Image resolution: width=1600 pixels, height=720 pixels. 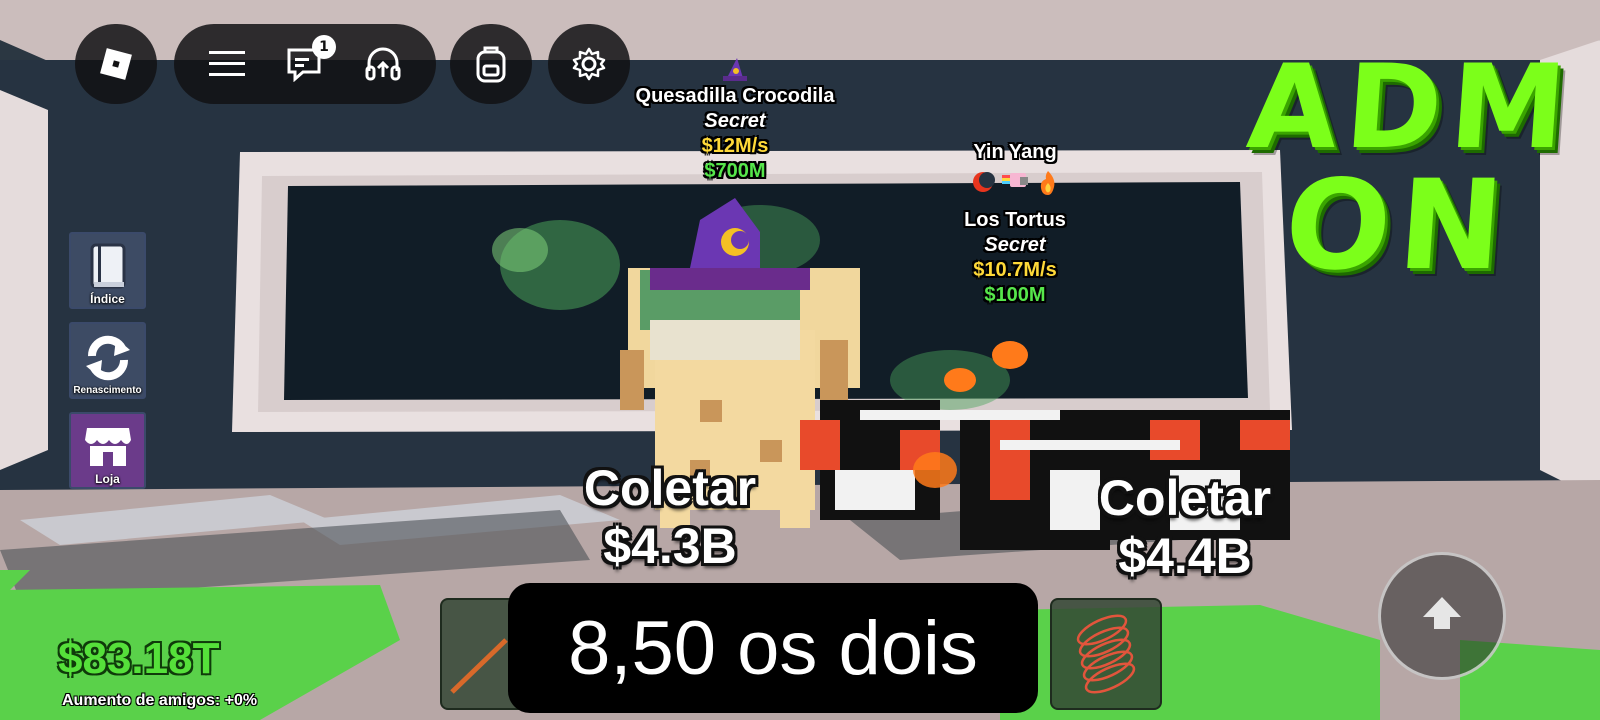 I want to click on friends-boost-label: Aumento de amigos: +0%, so click(x=160, y=700).